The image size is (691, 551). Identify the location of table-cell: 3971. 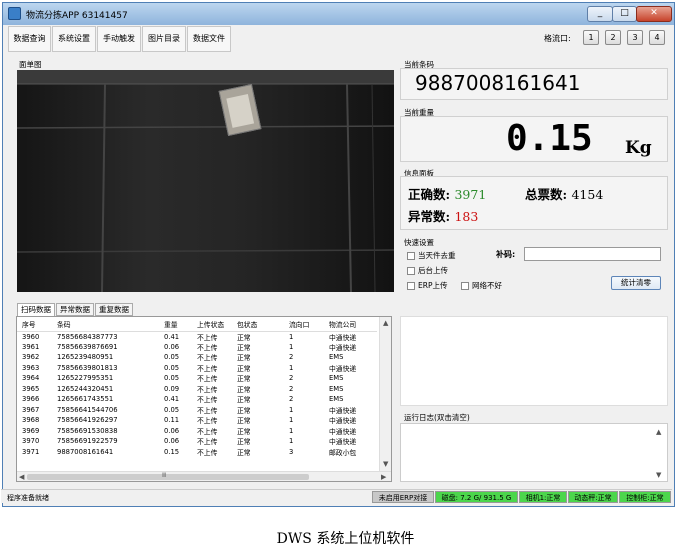
(31, 451).